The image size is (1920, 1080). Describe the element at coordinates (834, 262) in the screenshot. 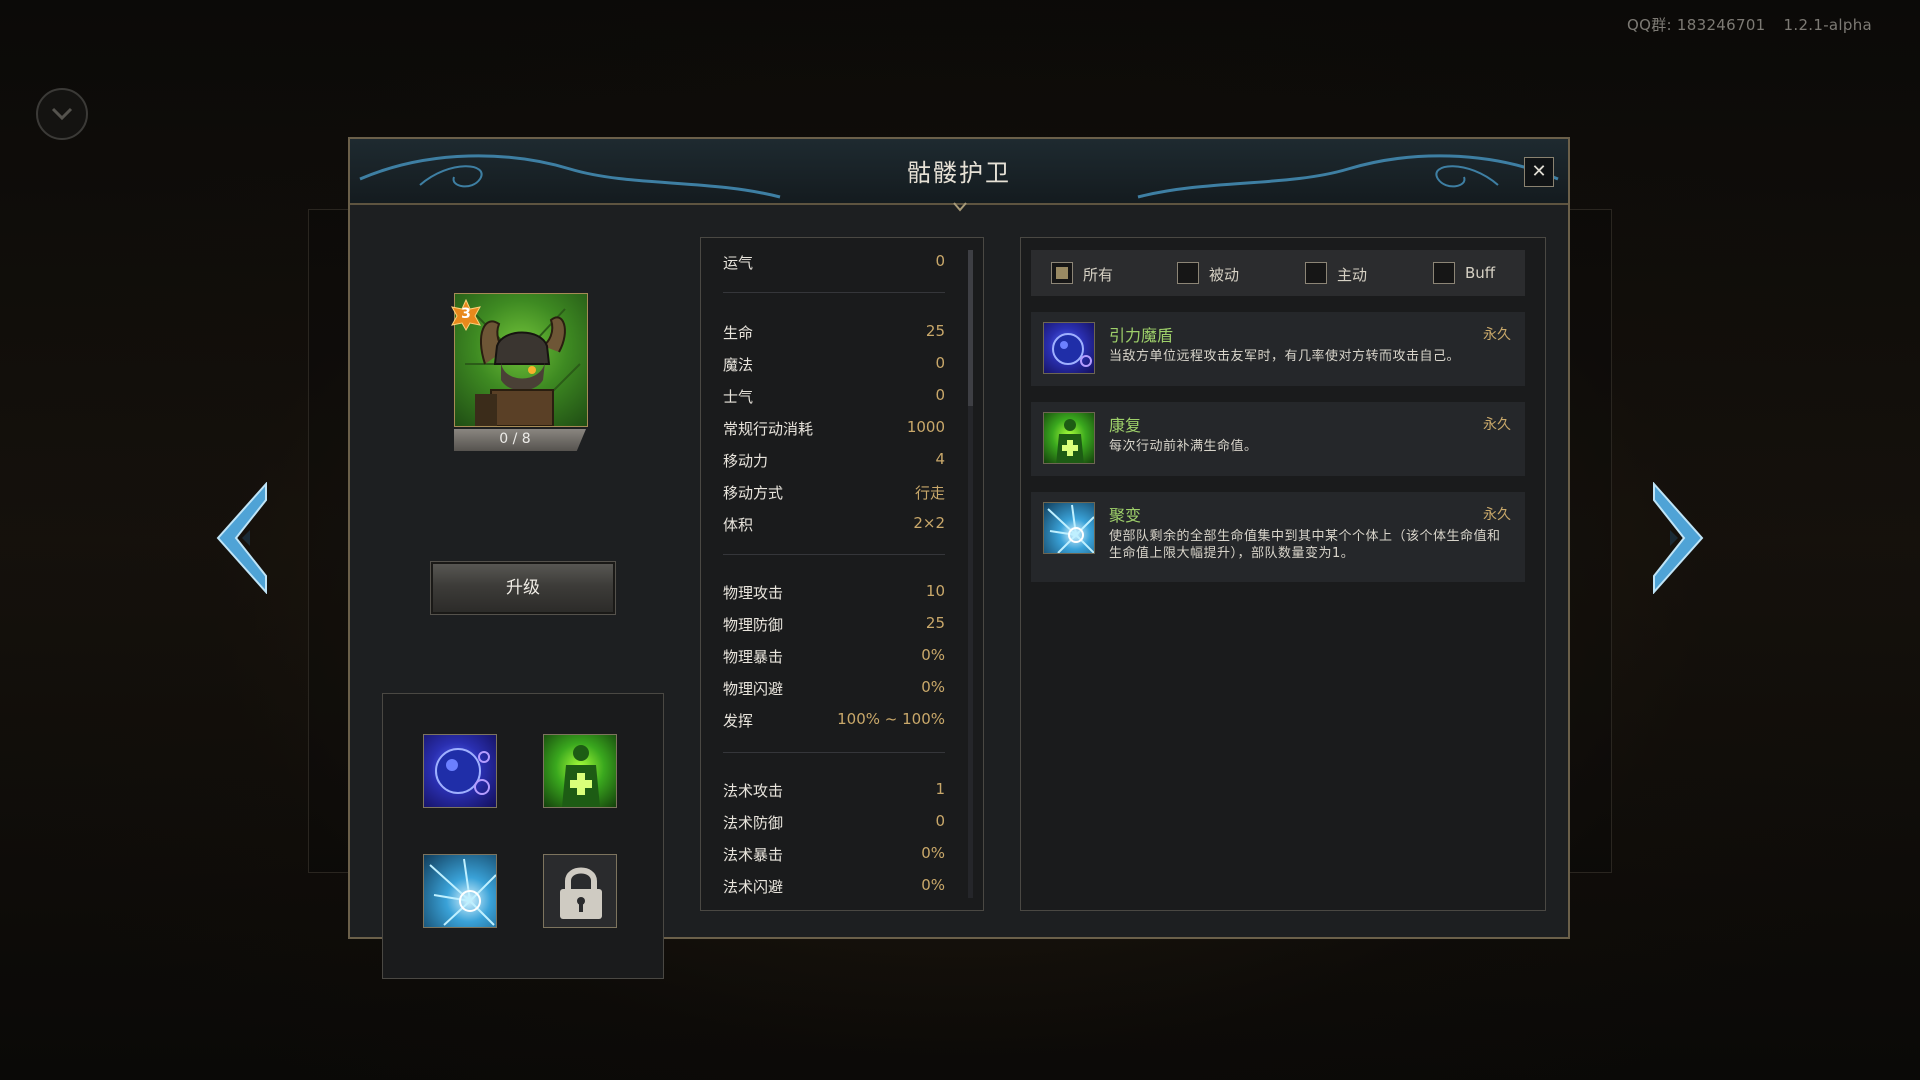

I see `stat-row-luck: 运气 0` at that location.